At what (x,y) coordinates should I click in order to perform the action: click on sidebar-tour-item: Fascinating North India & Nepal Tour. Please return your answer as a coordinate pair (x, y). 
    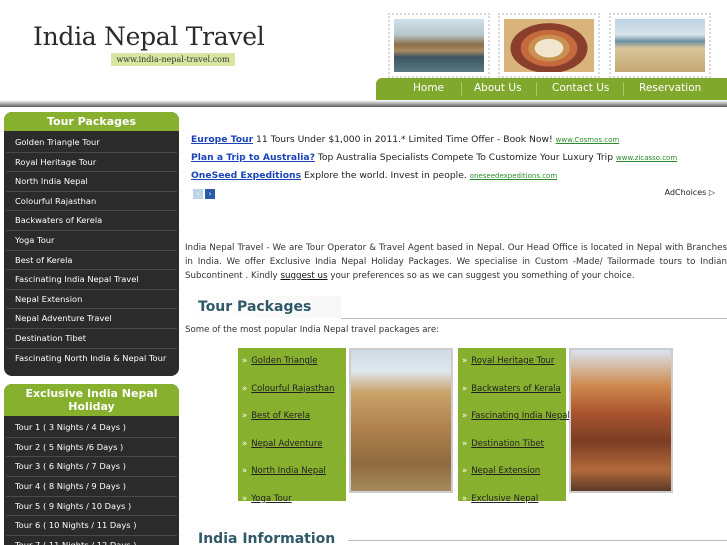
    Looking at the image, I should click on (91, 359).